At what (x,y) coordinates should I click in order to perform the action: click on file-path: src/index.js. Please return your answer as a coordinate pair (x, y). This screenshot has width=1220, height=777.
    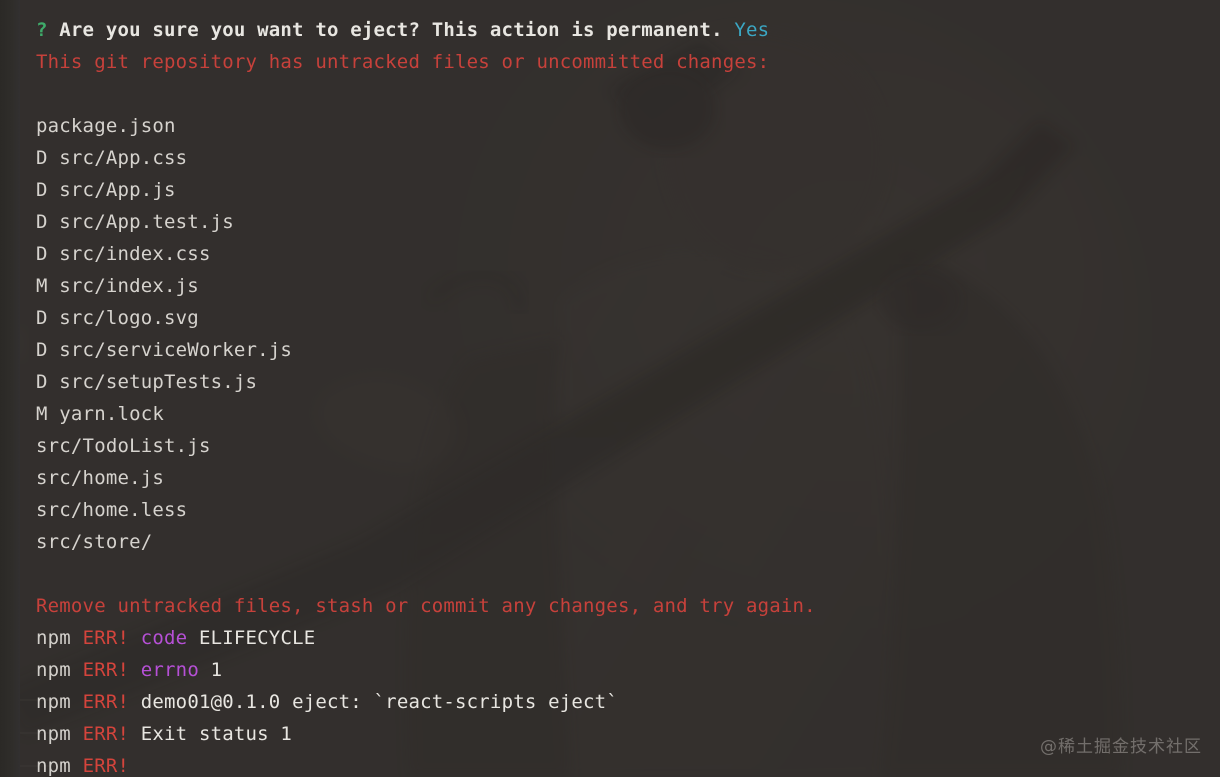
    Looking at the image, I should click on (129, 286).